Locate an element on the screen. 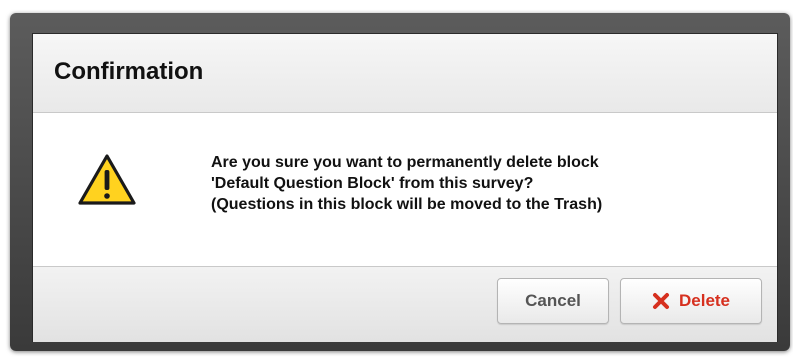  cancel-button-label: Cancel is located at coordinates (553, 300).